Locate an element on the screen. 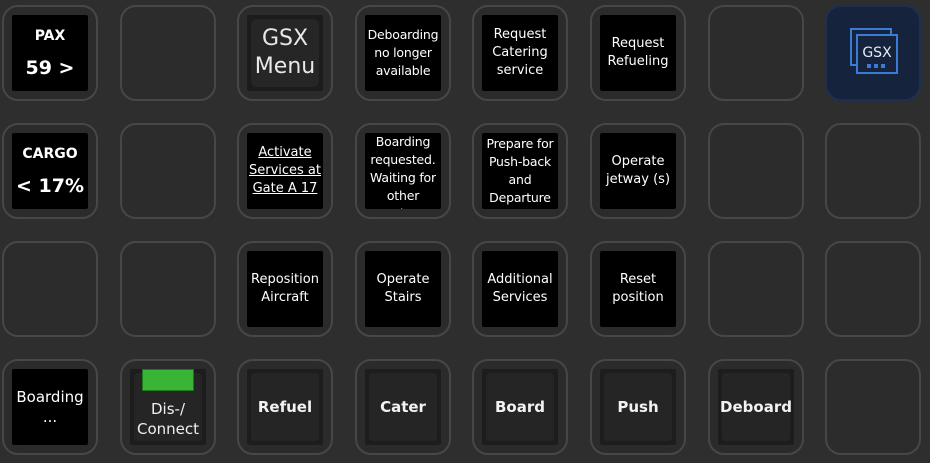 The image size is (930, 463). gsx-logo-key: GSX is located at coordinates (873, 53).